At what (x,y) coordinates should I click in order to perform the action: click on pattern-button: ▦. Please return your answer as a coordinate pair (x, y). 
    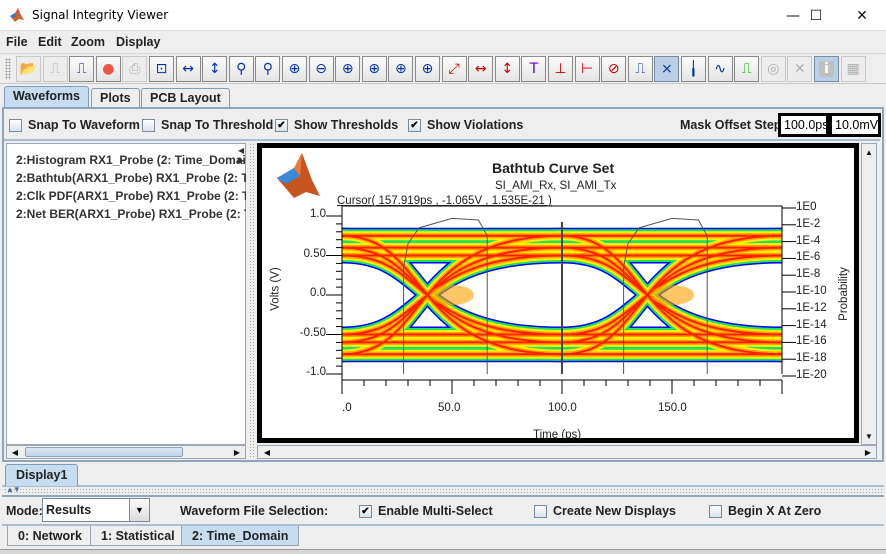
    Looking at the image, I should click on (853, 69).